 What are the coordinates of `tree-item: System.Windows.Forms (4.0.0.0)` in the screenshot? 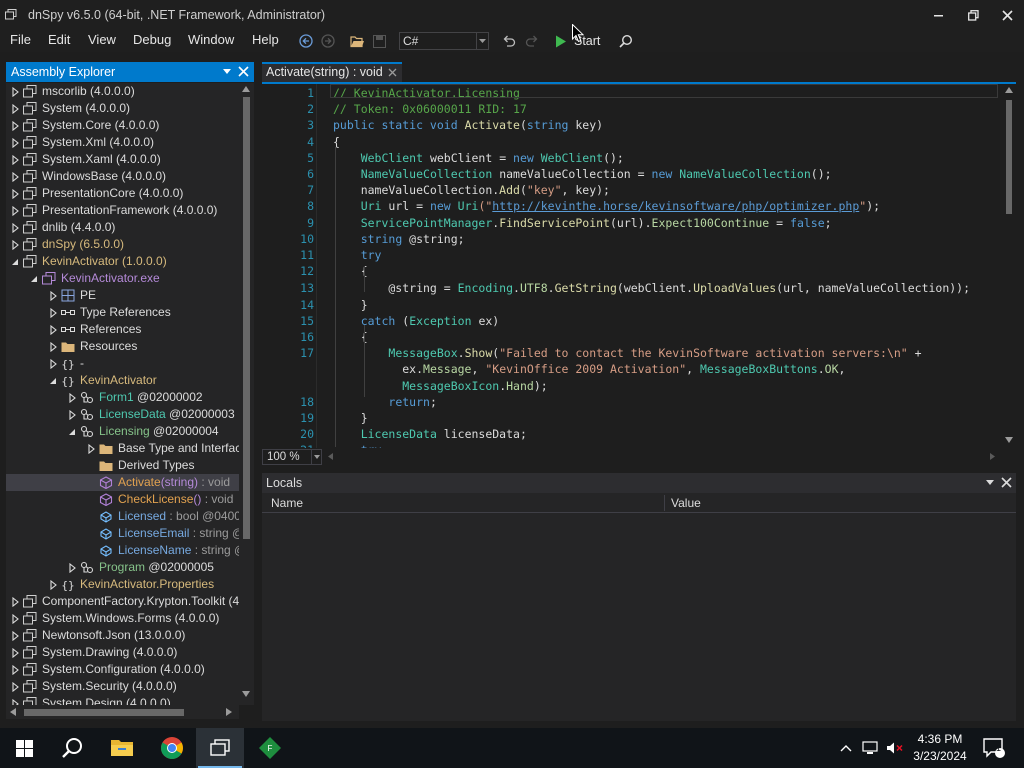 It's located at (122, 618).